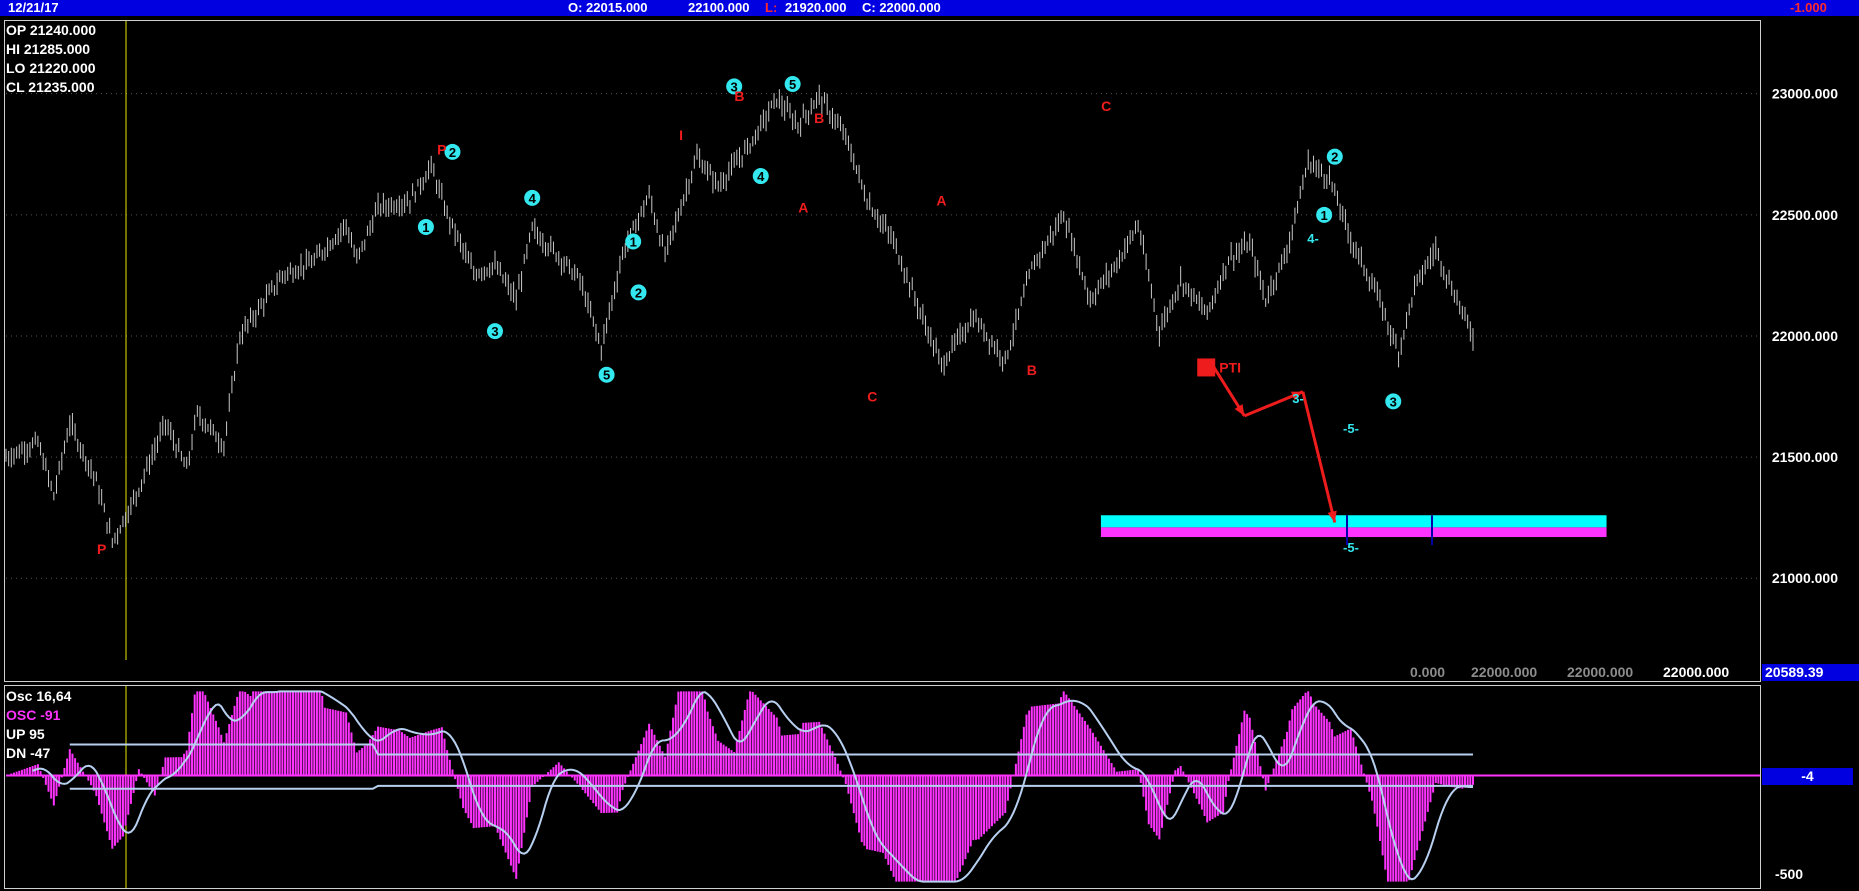 The height and width of the screenshot is (891, 1859). I want to click on osc-title: Osc 16,64, so click(39, 696).